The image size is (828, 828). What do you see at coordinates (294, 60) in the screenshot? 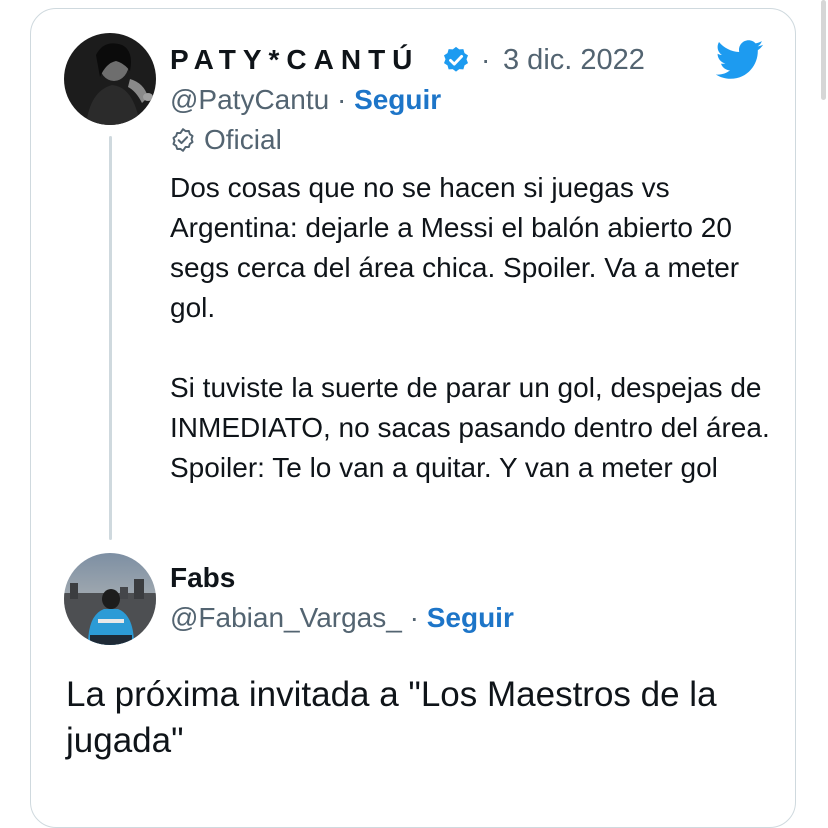
I see `quoted-author-name: PATY*CANTÚ` at bounding box center [294, 60].